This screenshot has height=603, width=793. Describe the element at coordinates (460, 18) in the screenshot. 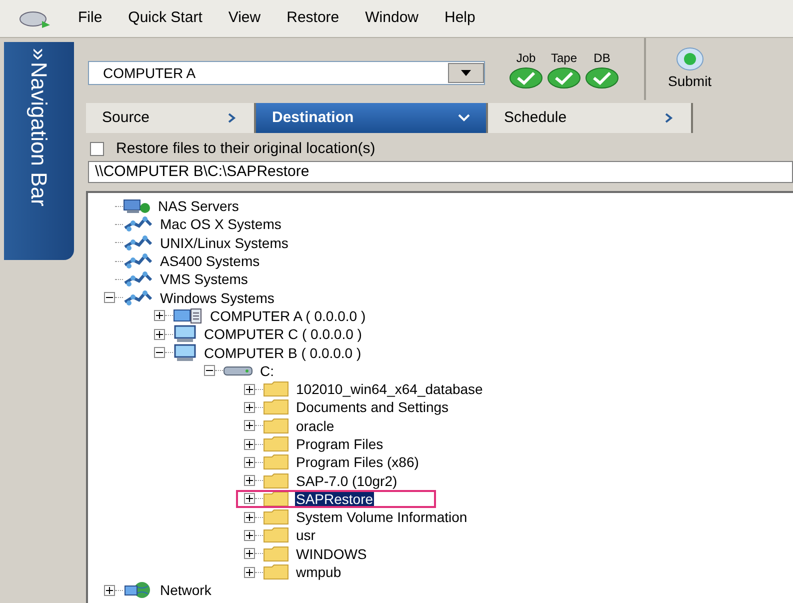

I see `menu-item: Help` at that location.